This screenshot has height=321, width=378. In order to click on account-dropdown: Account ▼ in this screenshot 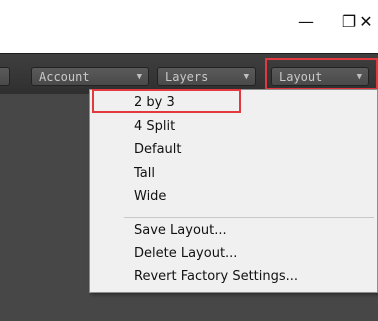, I will do `click(90, 76)`.